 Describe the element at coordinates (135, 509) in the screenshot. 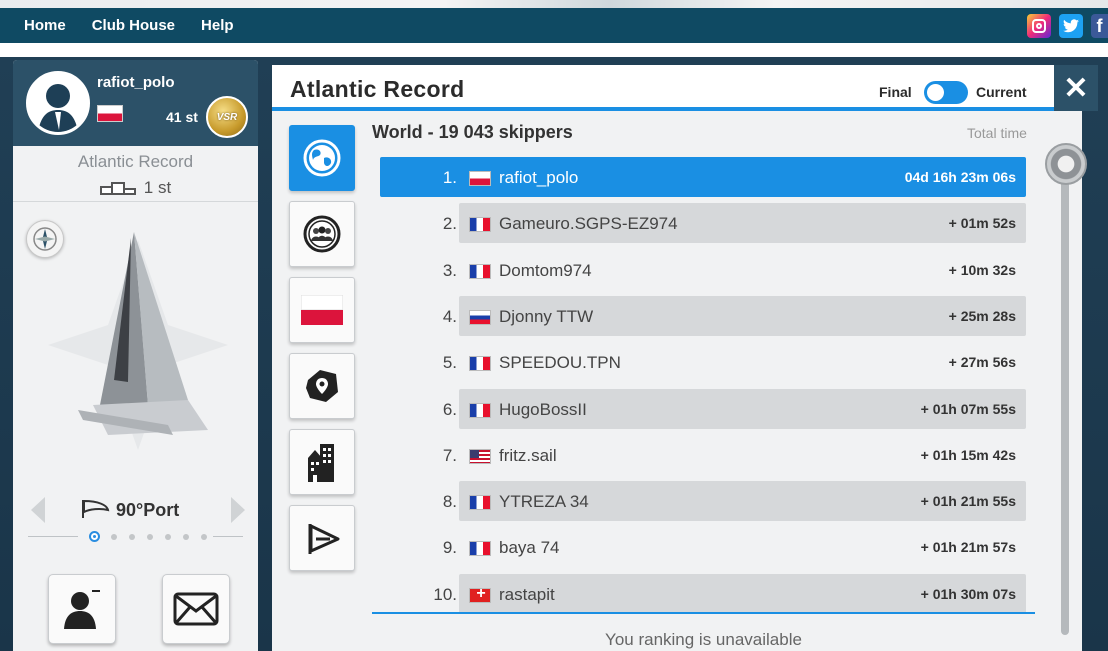

I see `sail-selector: 90°Port` at that location.